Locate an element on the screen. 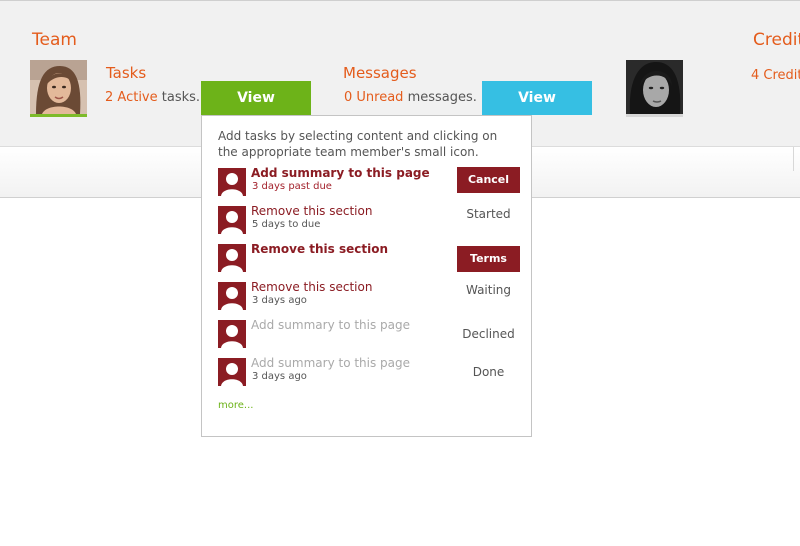  task-item: Add summary to this page Declined is located at coordinates (369, 333).